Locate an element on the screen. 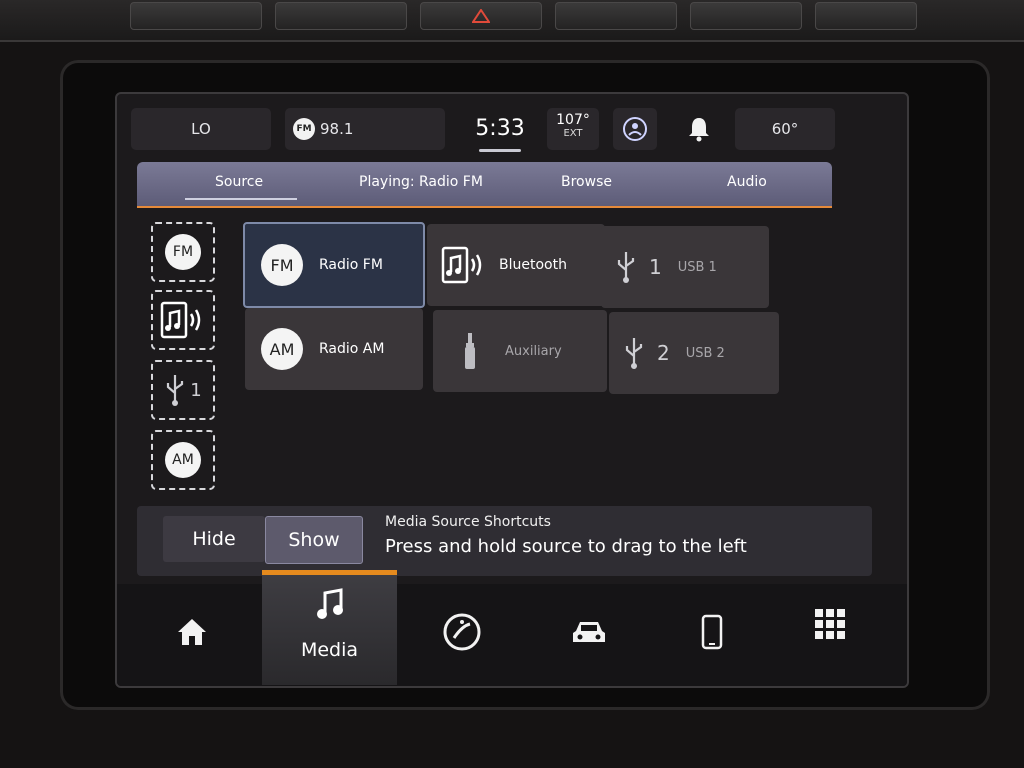 This screenshot has height=768, width=1024. radio-status-button: FM 98.1 is located at coordinates (365, 129).